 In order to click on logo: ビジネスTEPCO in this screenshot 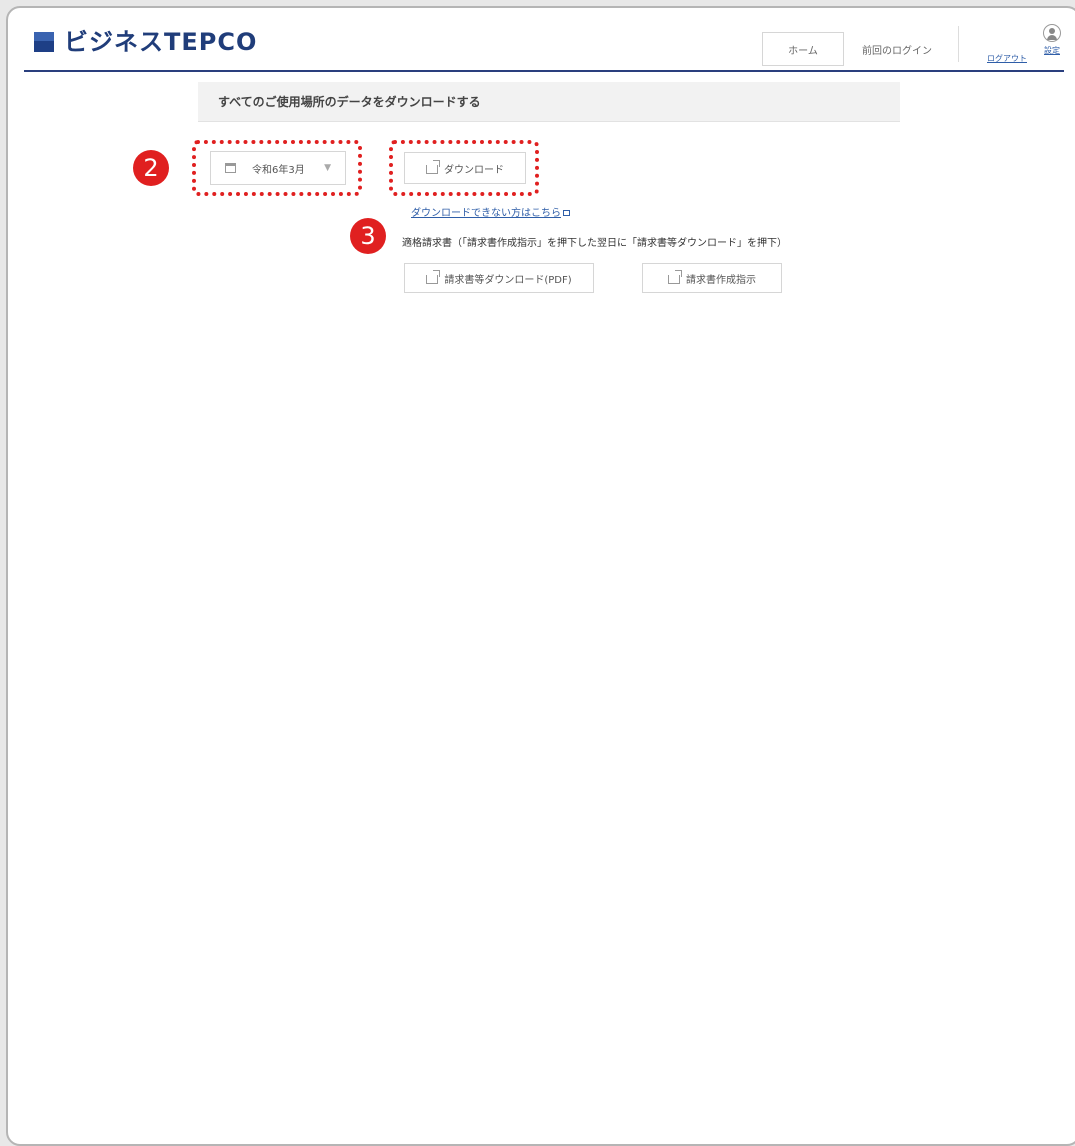, I will do `click(145, 42)`.